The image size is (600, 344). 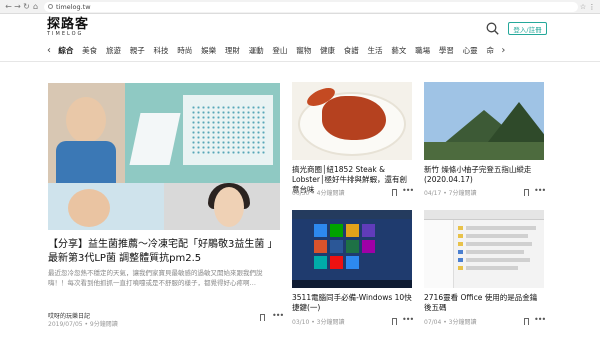 I want to click on category-tab: 心靈, so click(x=470, y=50).